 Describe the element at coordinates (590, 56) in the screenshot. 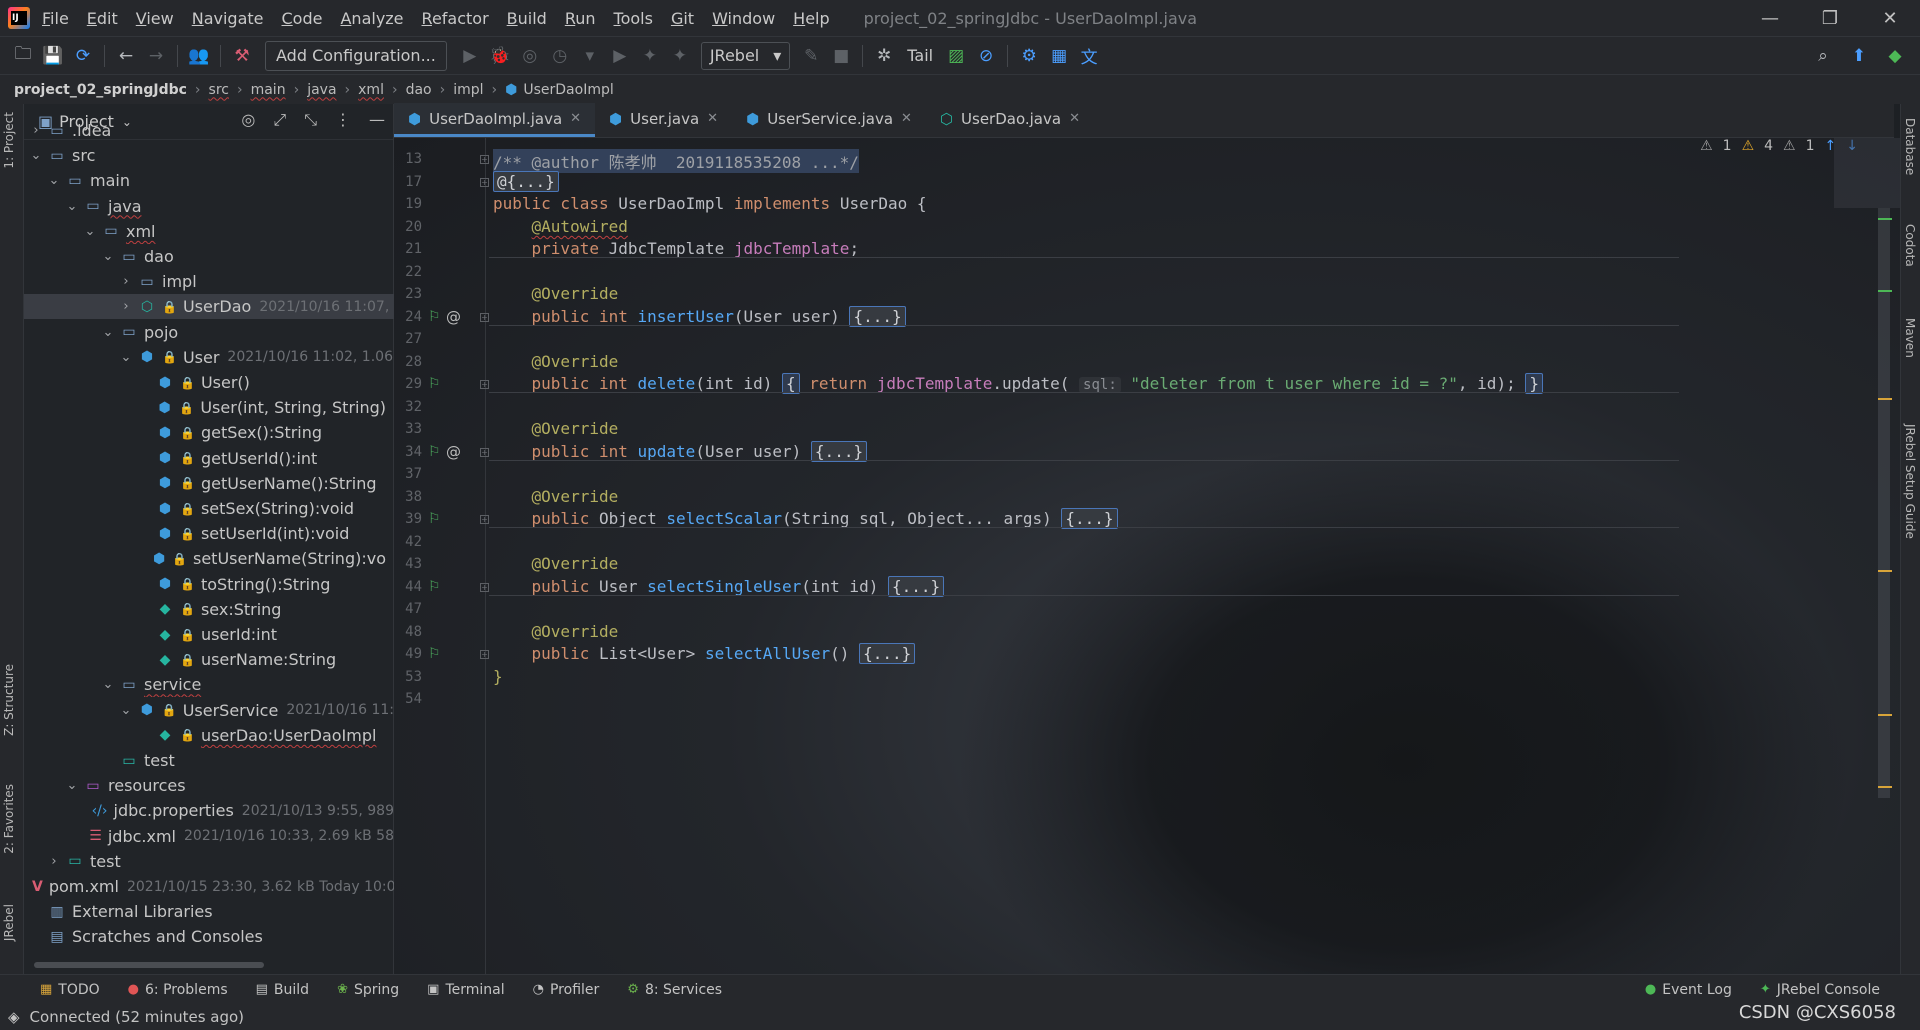

I see `run-dropdown-icon: ▾` at that location.